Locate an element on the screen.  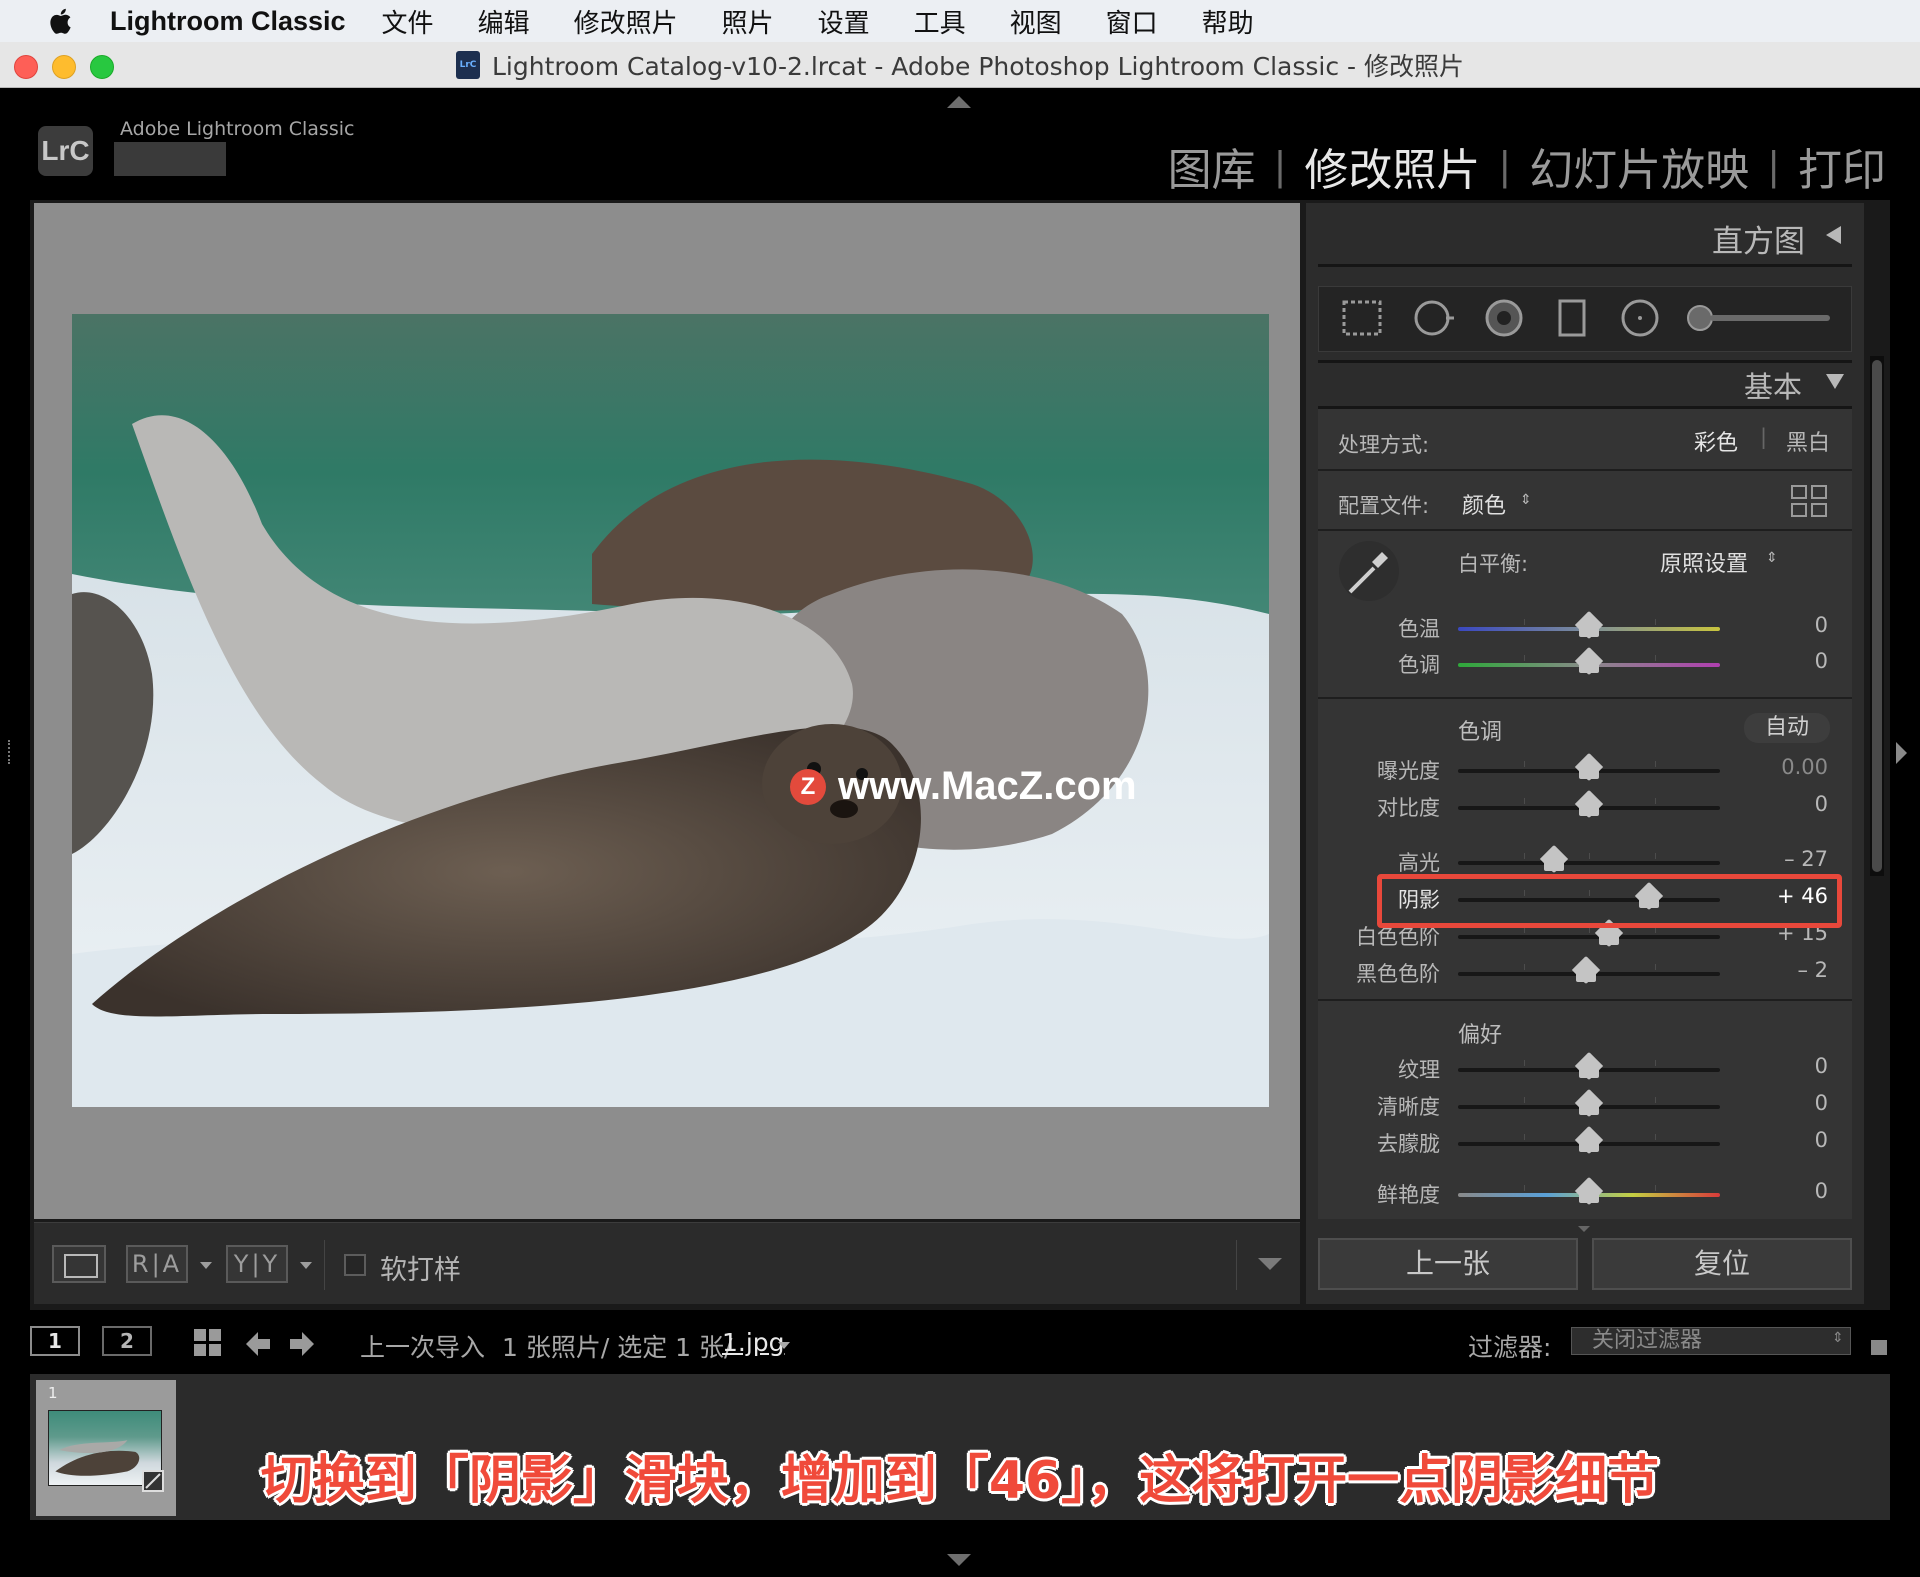
profile-label: 配置文件: is located at coordinates (1384, 506).